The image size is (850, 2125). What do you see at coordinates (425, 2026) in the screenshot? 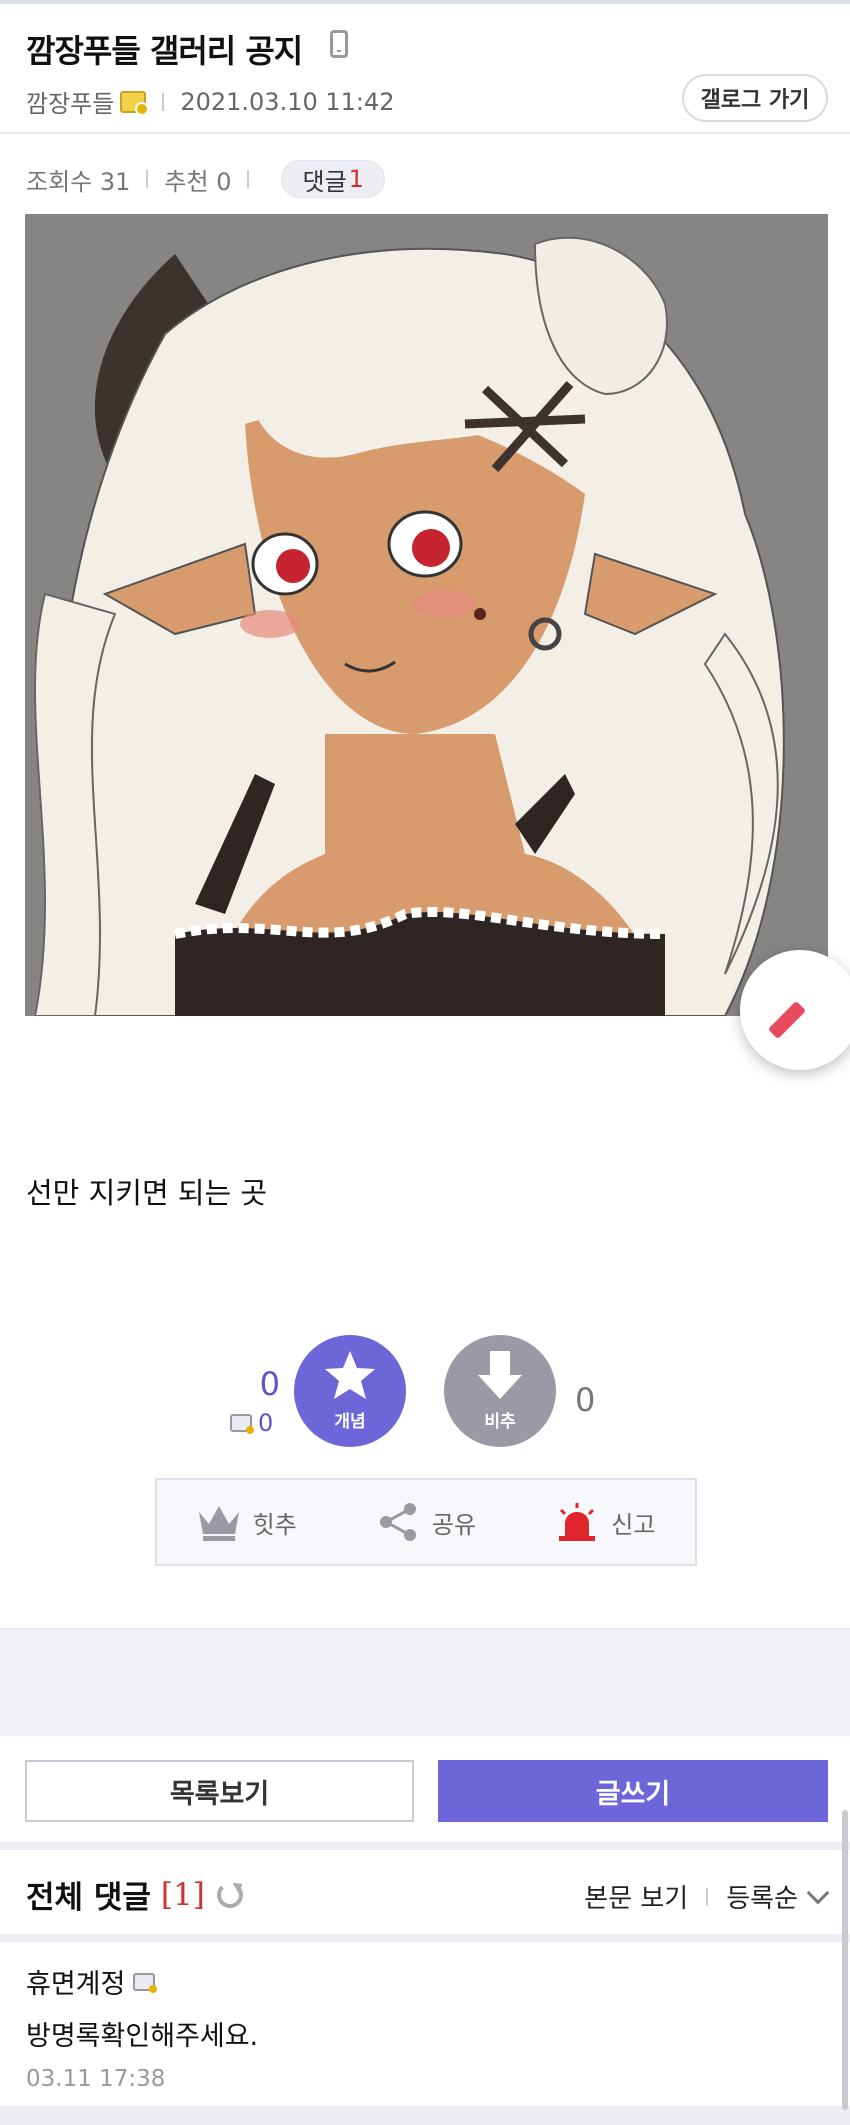
I see `comment-item: 휴면계정 방명록확인해주세요. 03.11 17:38` at bounding box center [425, 2026].